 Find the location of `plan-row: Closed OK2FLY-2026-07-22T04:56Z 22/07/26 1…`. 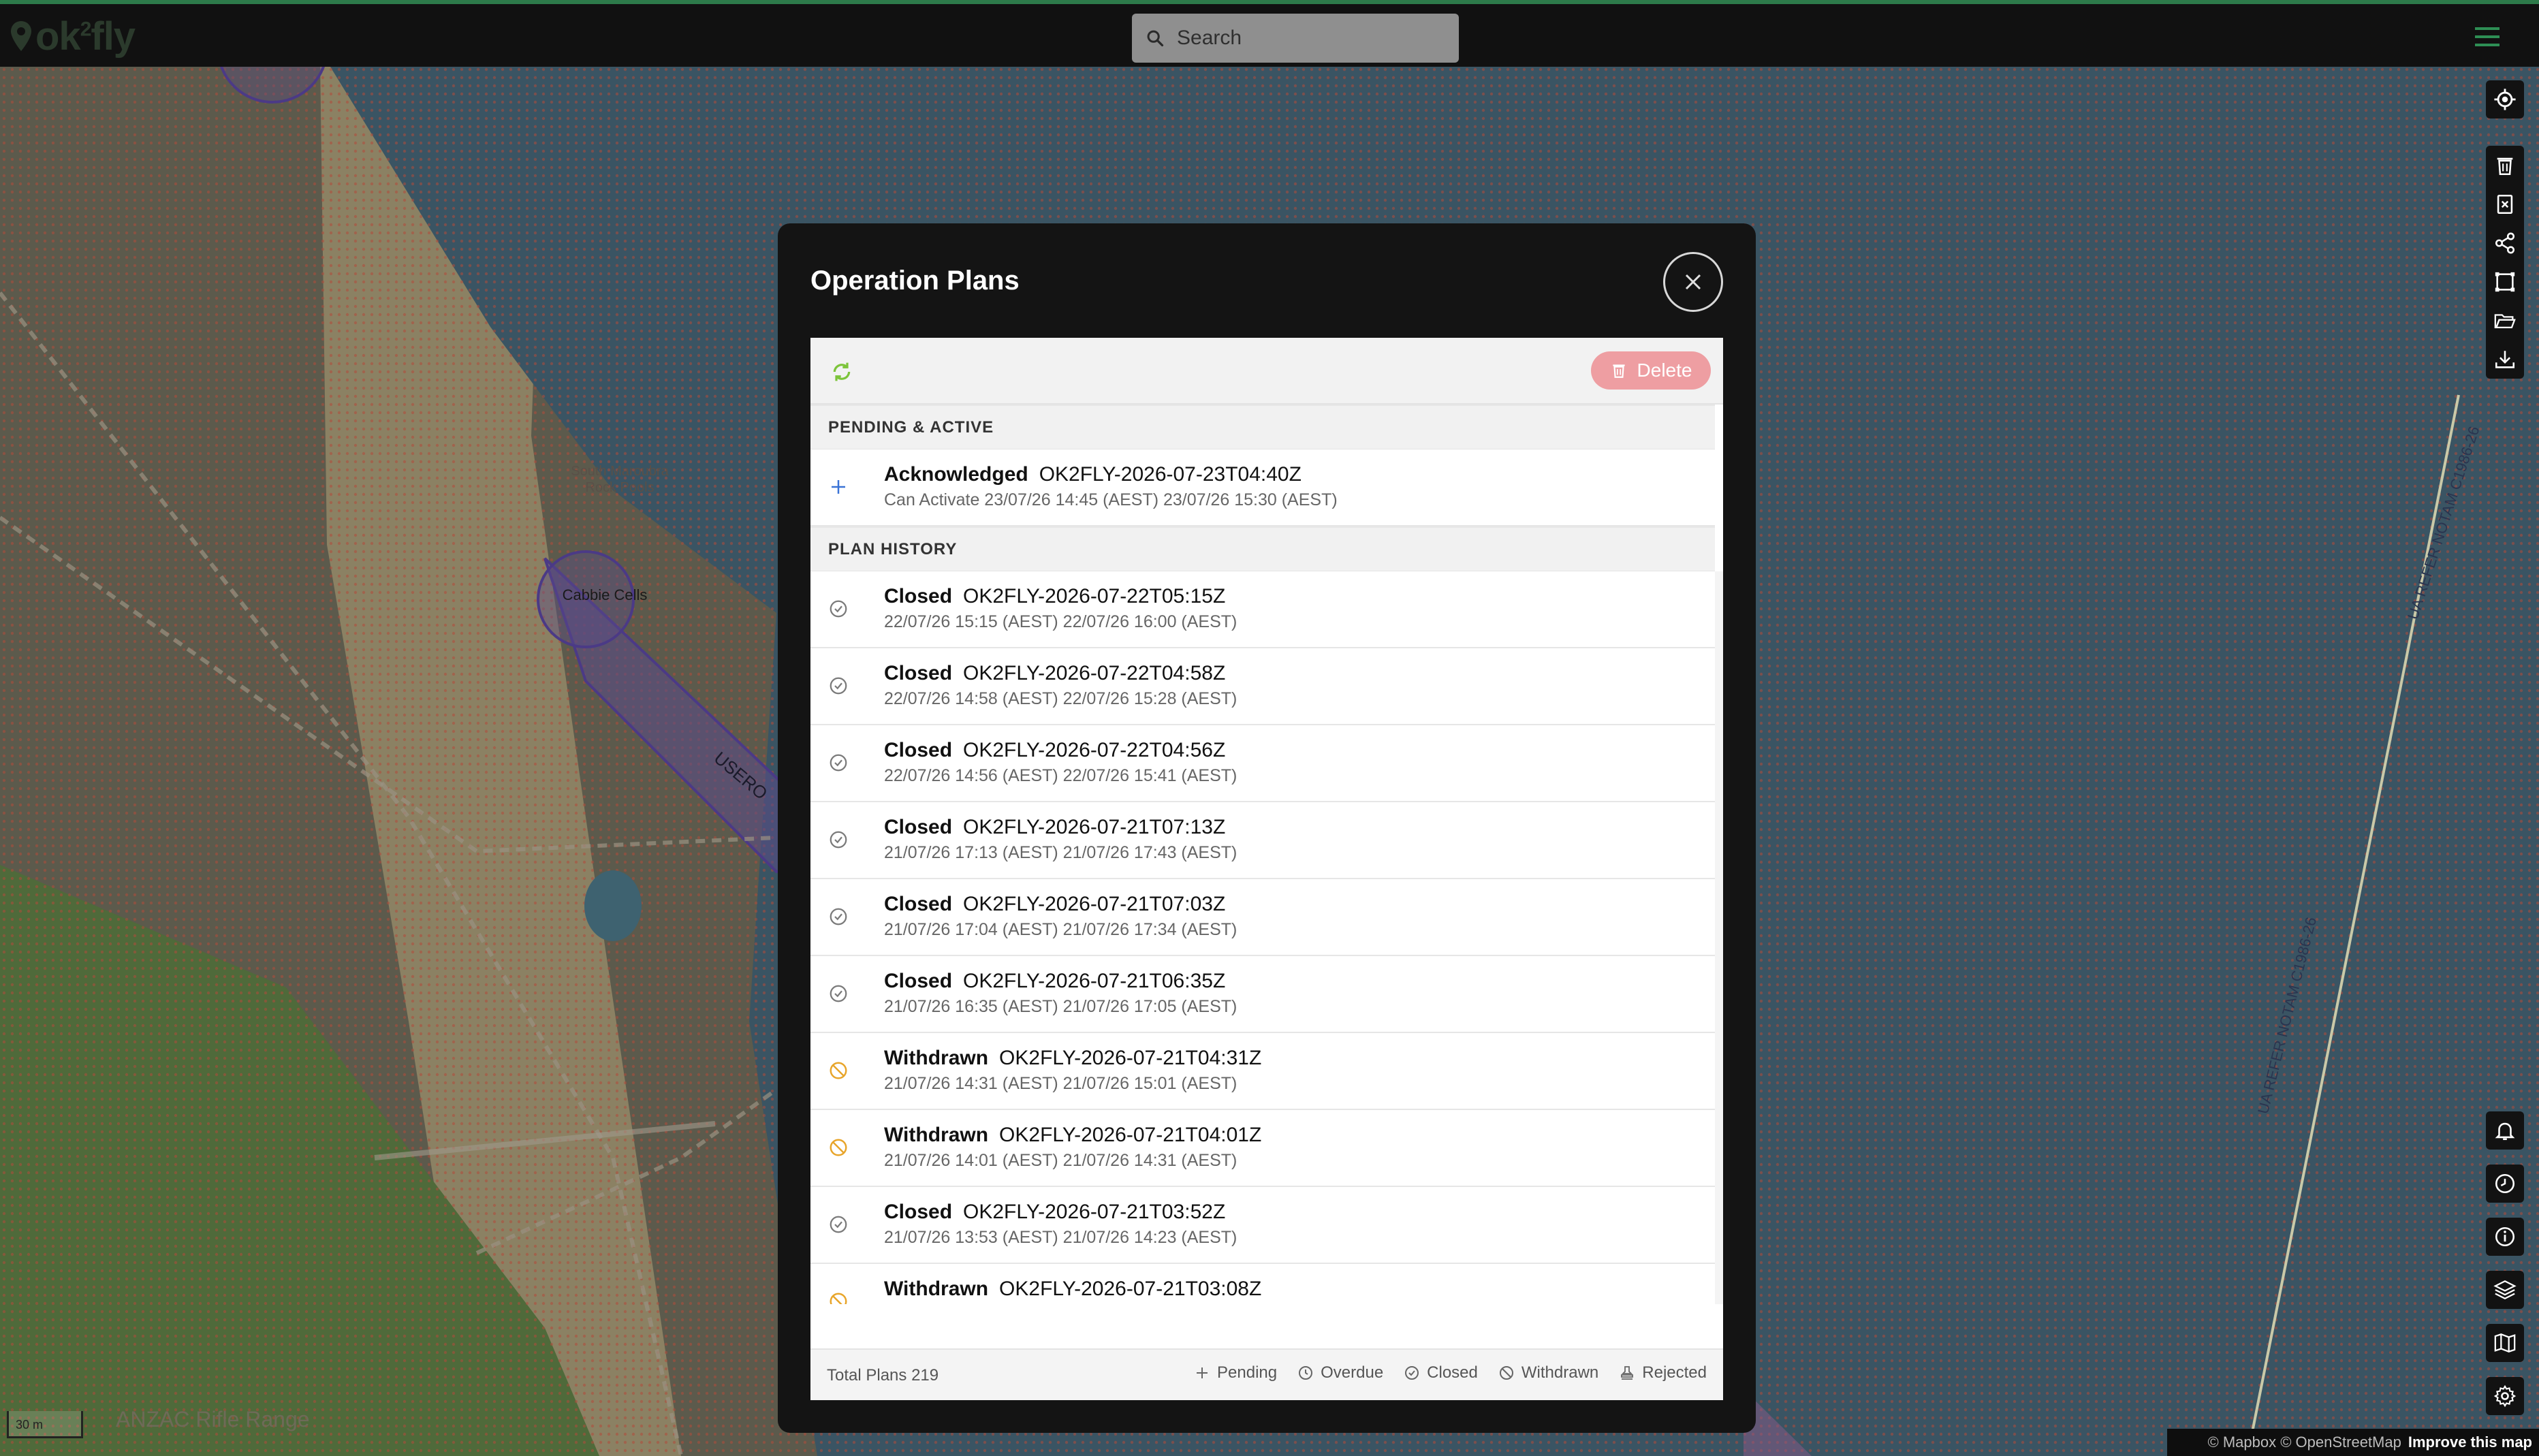

plan-row: Closed OK2FLY-2026-07-22T04:56Z 22/07/26 1… is located at coordinates (1262, 763).